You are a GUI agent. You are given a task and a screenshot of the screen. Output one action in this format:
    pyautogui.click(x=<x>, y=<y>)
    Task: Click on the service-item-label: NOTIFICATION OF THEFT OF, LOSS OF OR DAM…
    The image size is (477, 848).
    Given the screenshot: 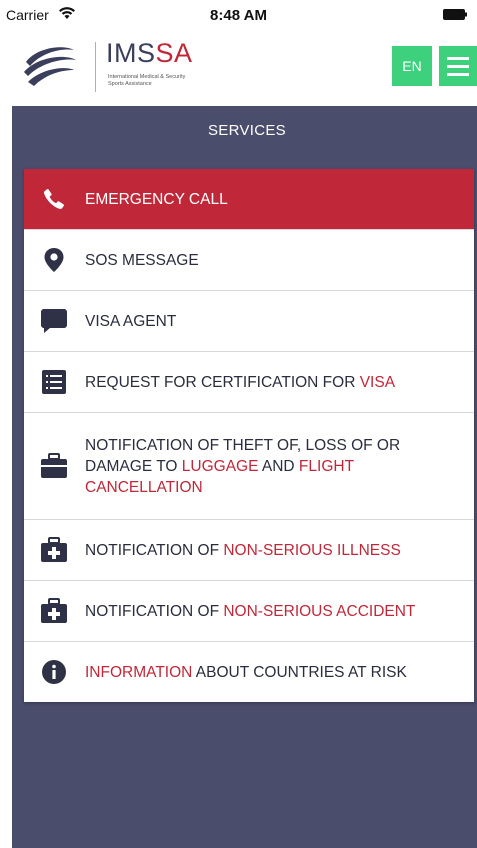 What is the action you would take?
    pyautogui.click(x=243, y=466)
    